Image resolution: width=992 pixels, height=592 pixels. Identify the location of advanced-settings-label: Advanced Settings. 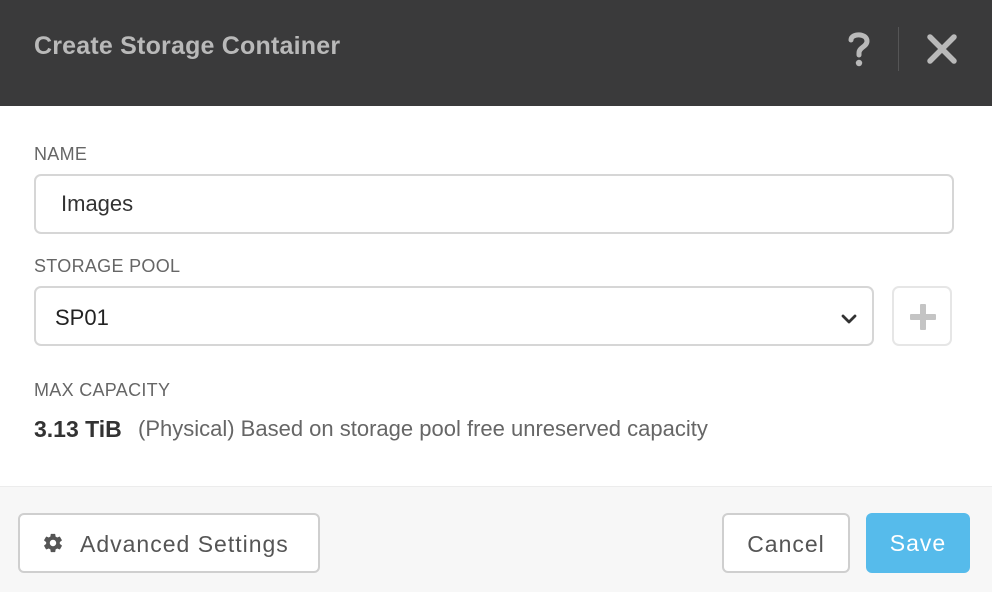
(184, 544).